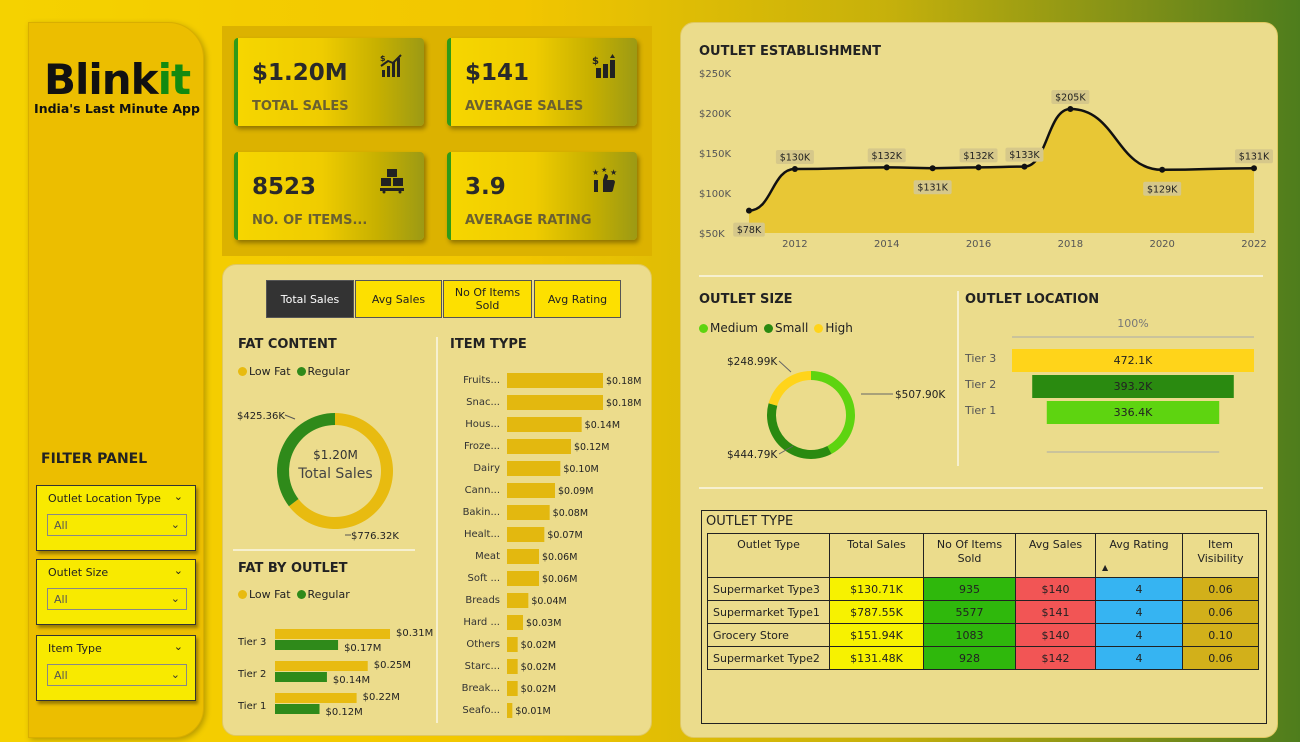 The image size is (1300, 742). What do you see at coordinates (1220, 658) in the screenshot?
I see `table-cell: 0.06` at bounding box center [1220, 658].